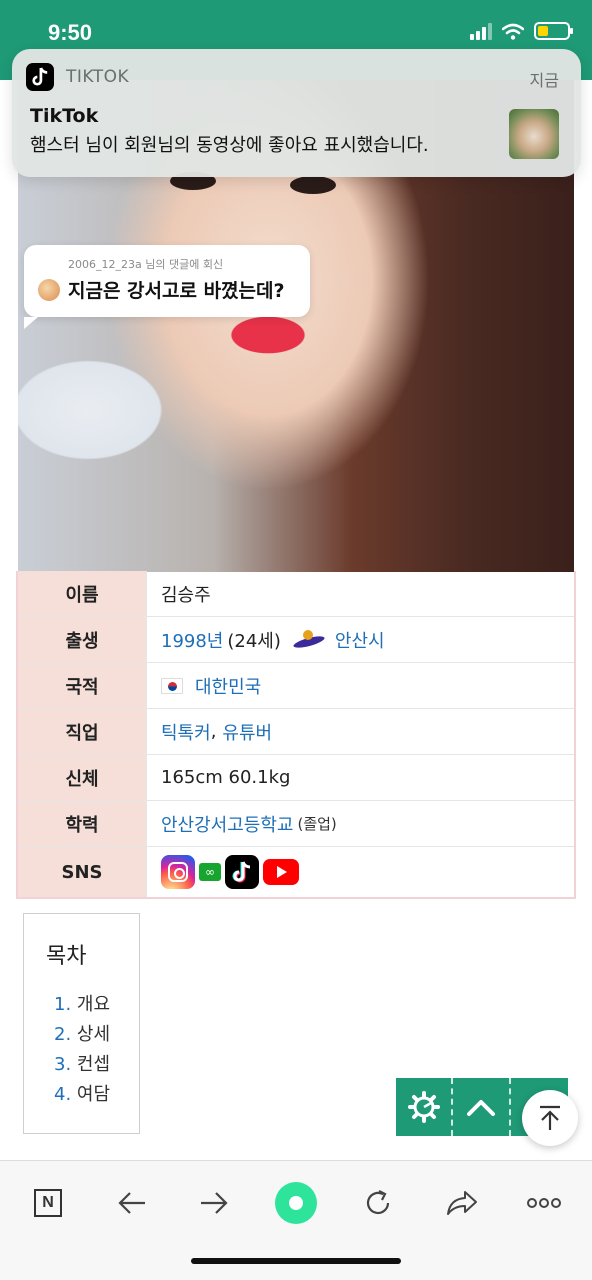  Describe the element at coordinates (317, 824) in the screenshot. I see `graduation-note: (졸업)` at that location.